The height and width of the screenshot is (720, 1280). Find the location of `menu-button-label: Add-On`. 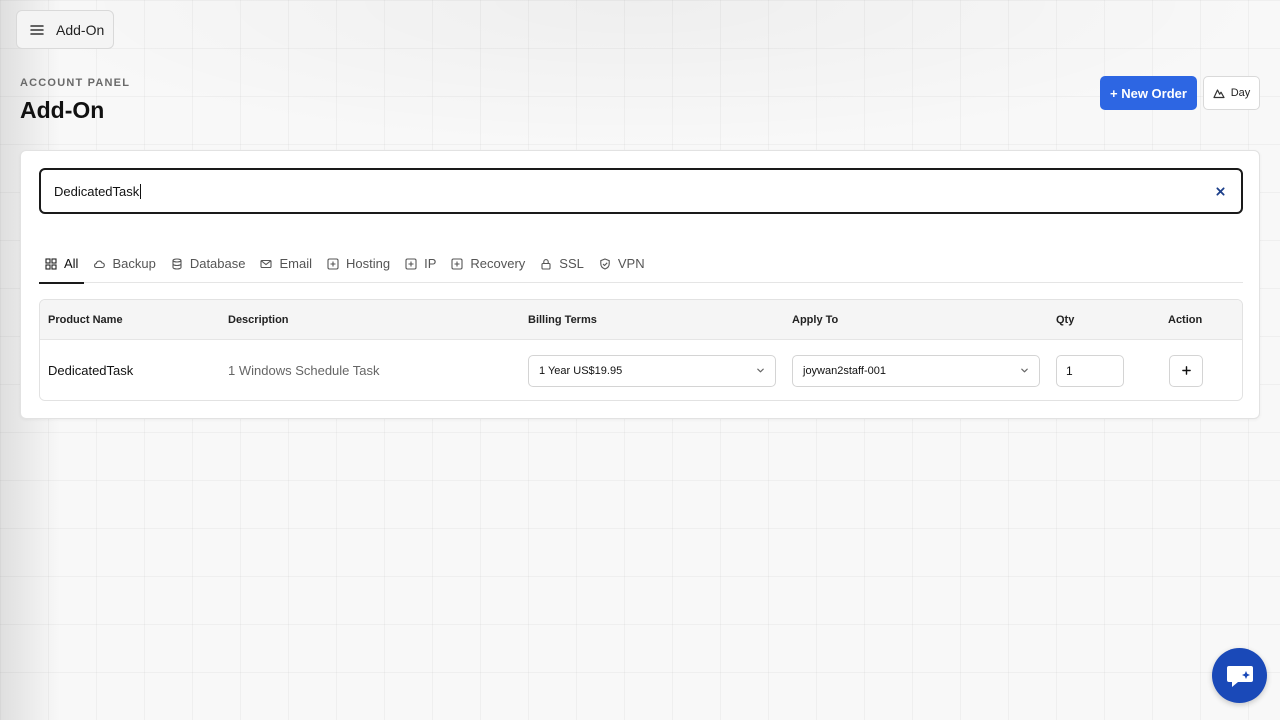

menu-button-label: Add-On is located at coordinates (80, 29).